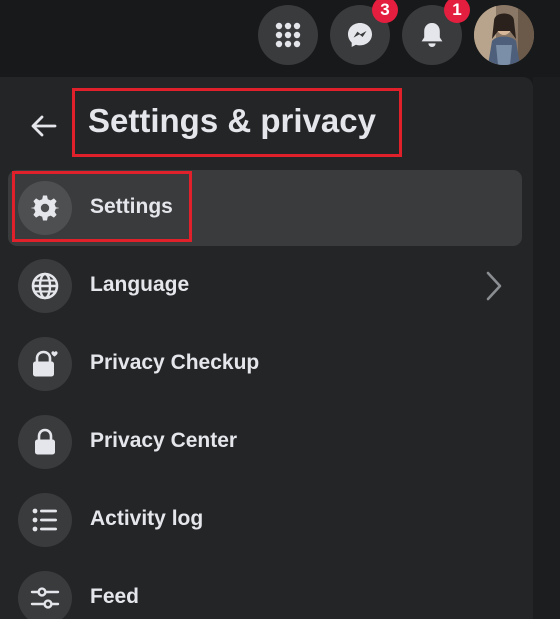 The image size is (560, 619). Describe the element at coordinates (265, 208) in the screenshot. I see `menu-item-settings: Settings` at that location.